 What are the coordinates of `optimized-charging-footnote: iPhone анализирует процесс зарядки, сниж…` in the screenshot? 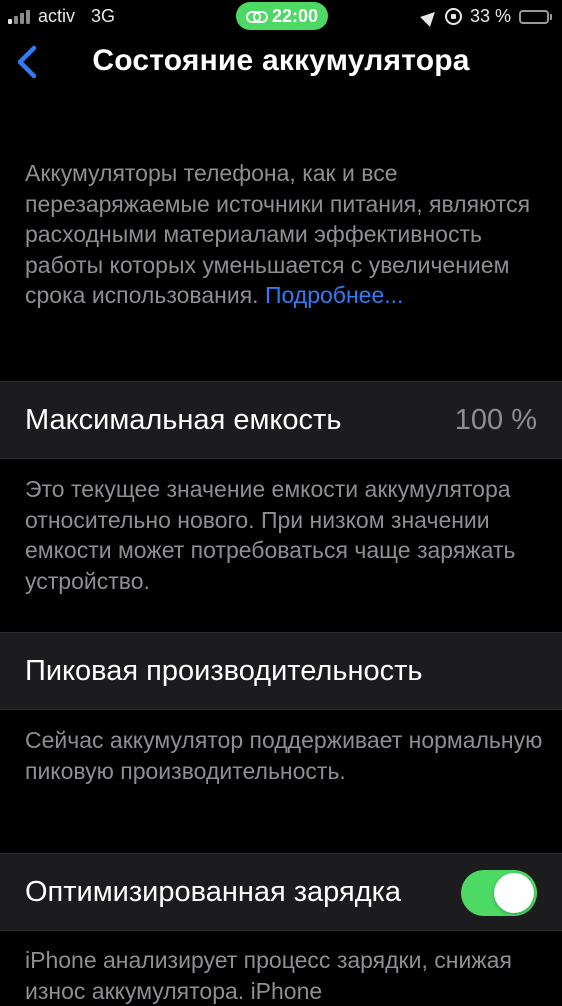 It's located at (268, 975).